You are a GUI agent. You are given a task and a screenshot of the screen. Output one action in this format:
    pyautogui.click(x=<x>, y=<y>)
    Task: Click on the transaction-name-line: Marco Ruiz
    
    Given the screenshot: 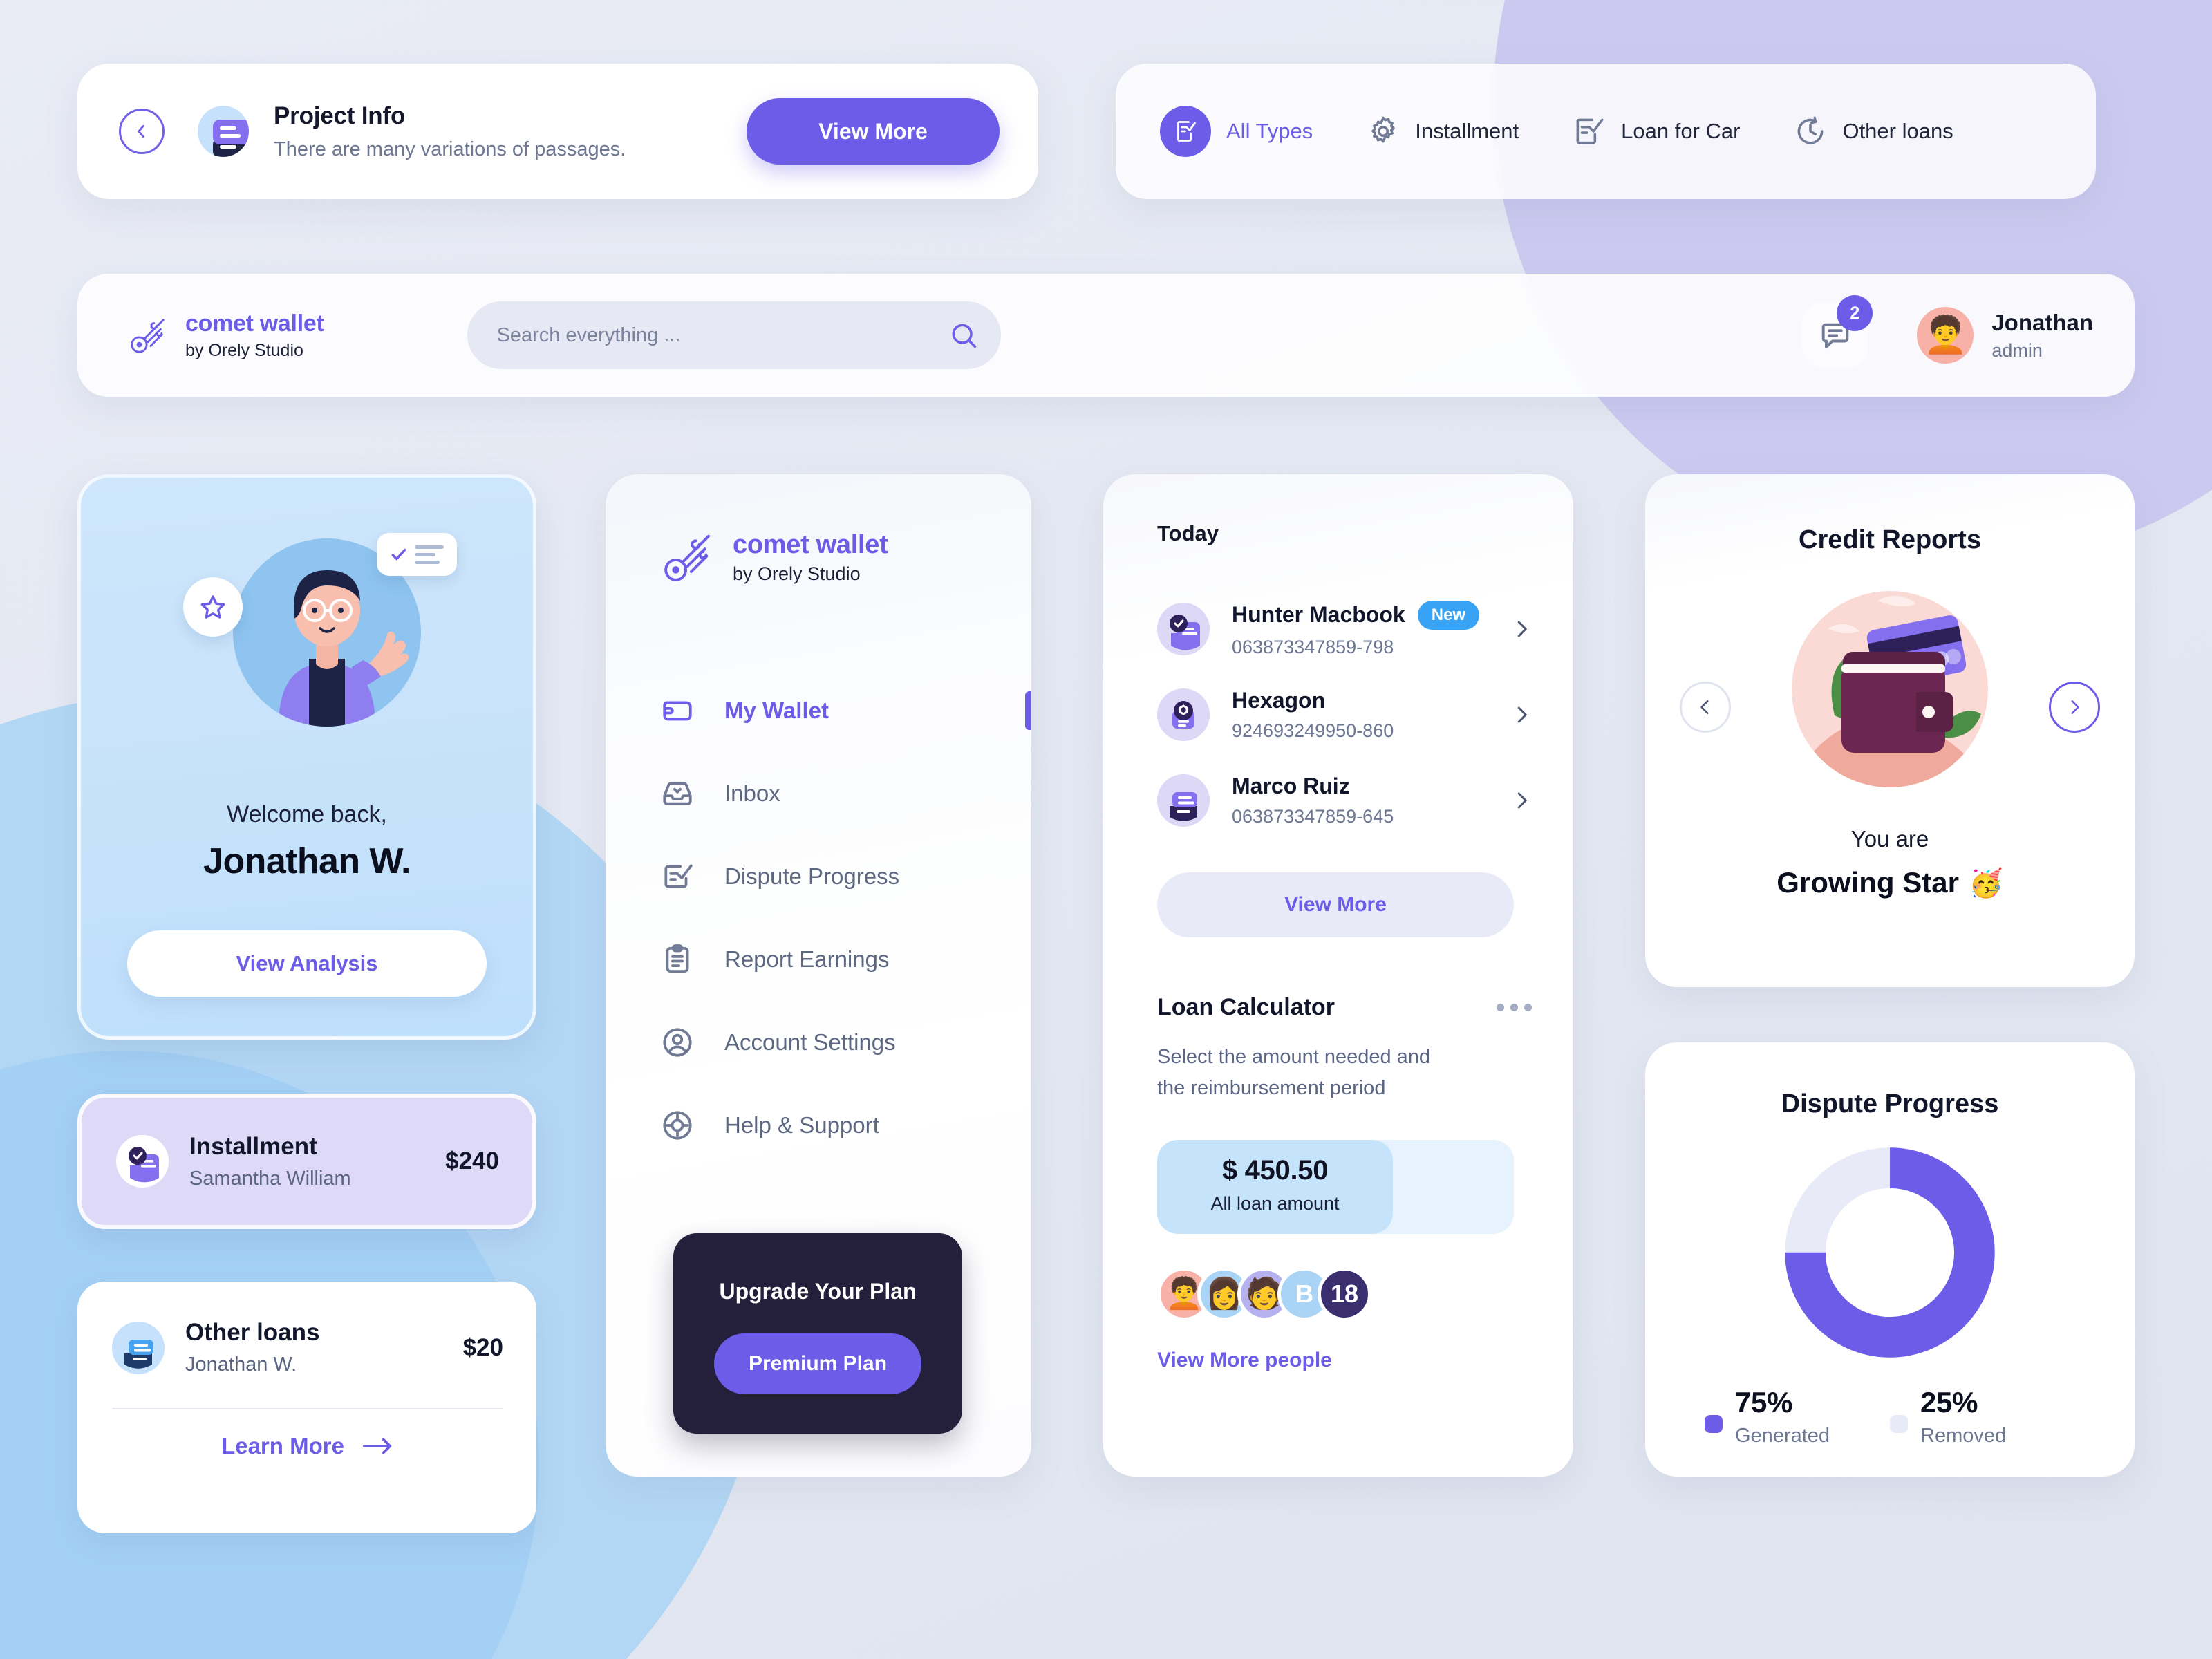 What is the action you would take?
    pyautogui.click(x=1371, y=786)
    